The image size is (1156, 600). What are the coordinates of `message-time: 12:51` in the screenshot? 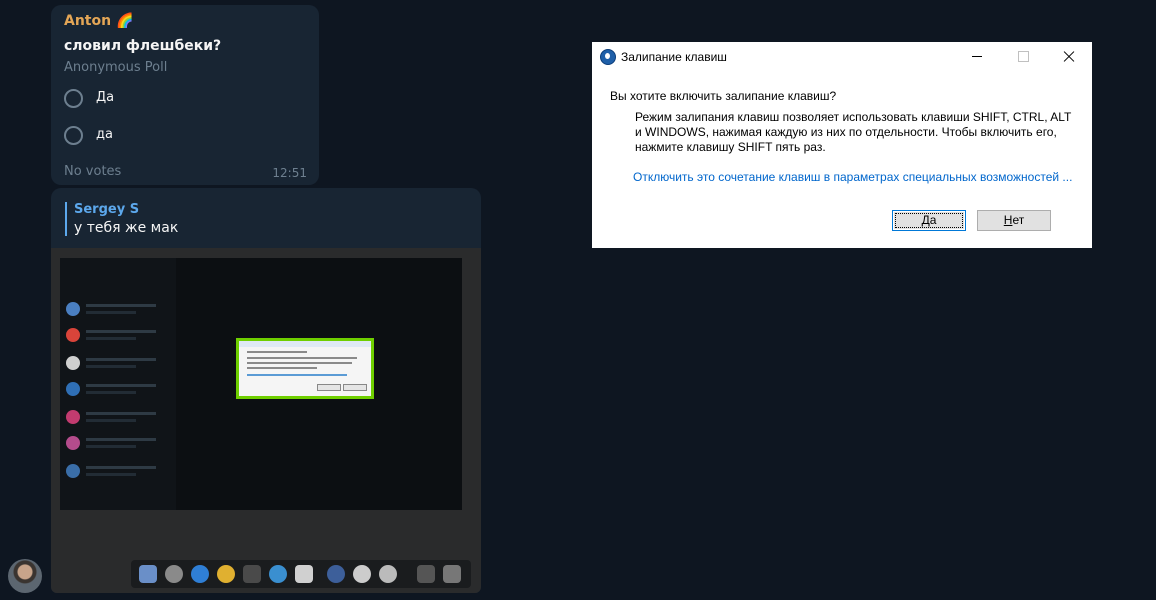 It's located at (289, 173).